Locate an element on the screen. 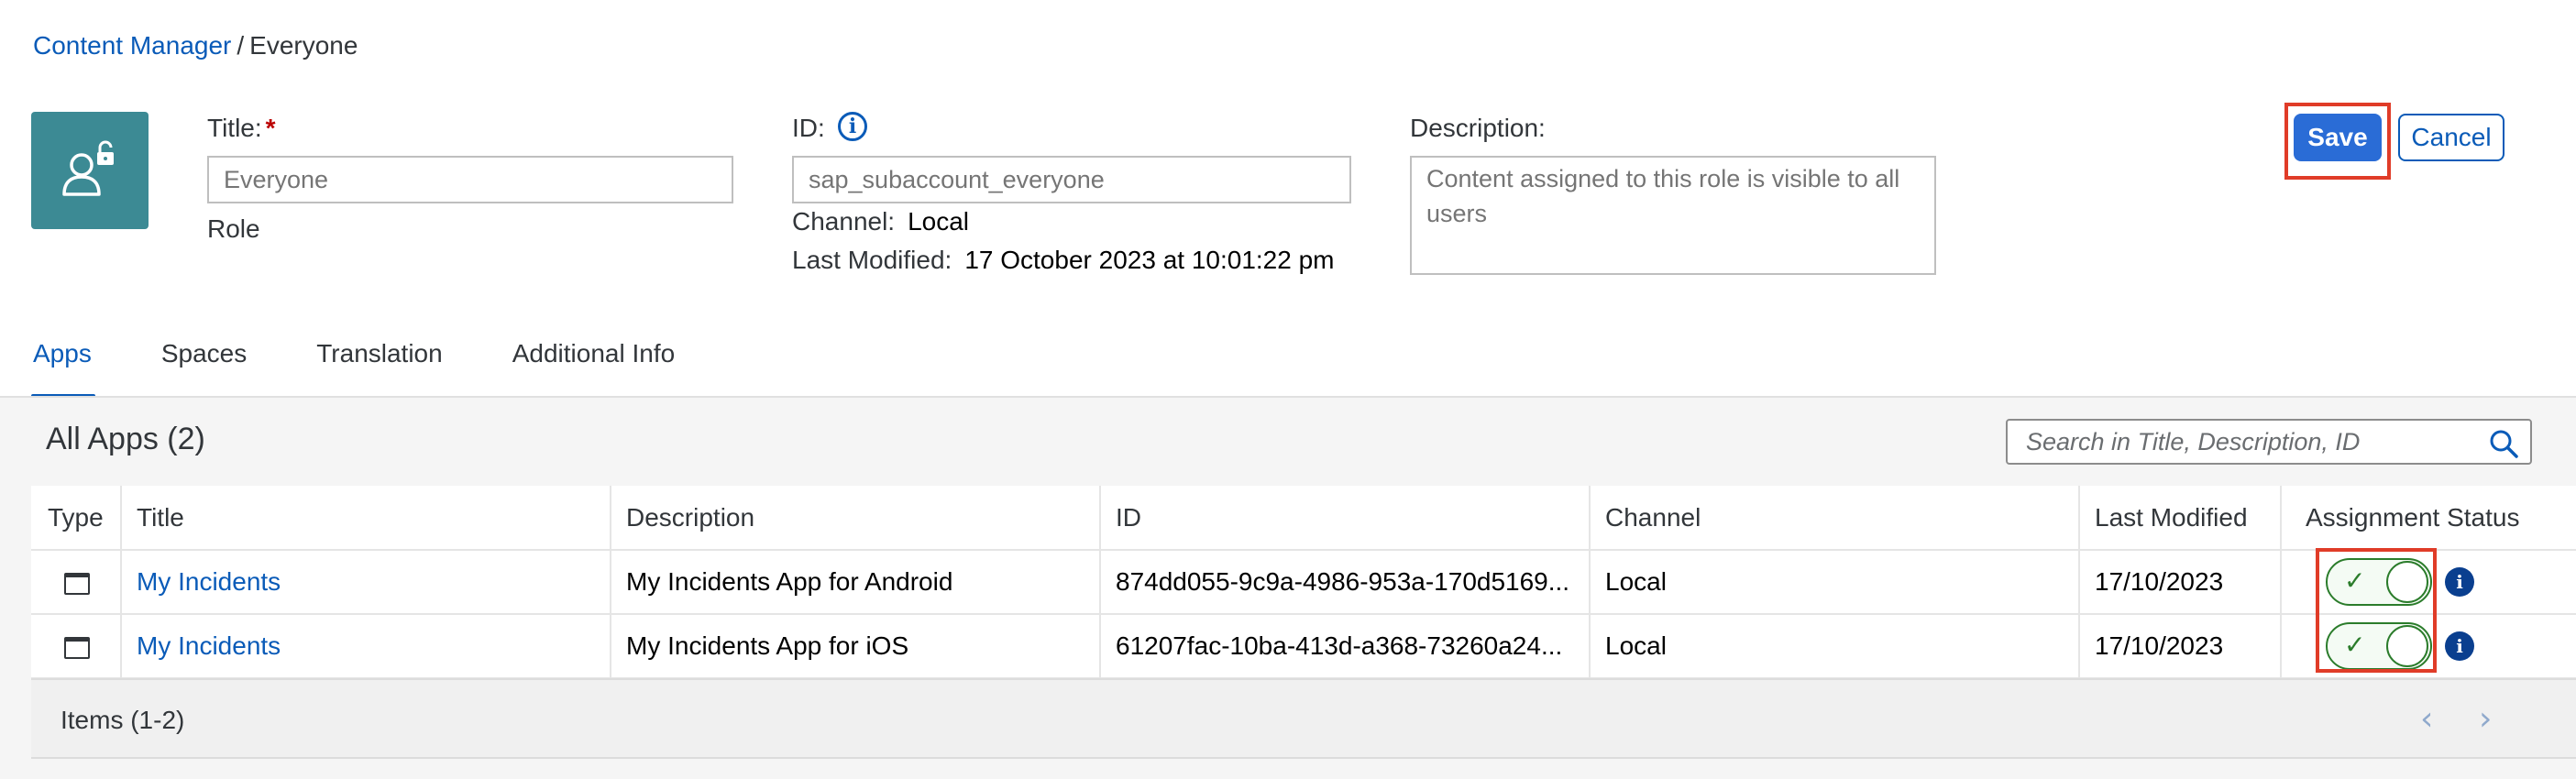 This screenshot has width=2576, height=779. column-header-description: Description is located at coordinates (856, 518).